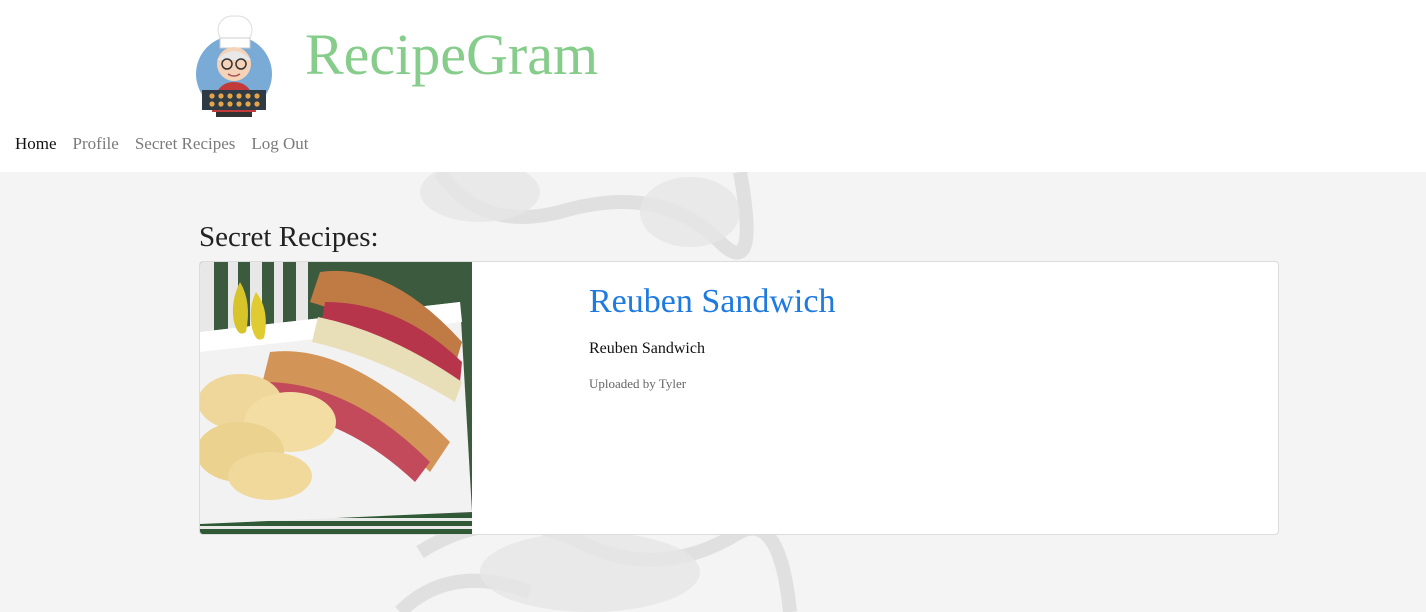 The height and width of the screenshot is (612, 1426). I want to click on chef-grandma-logo-icon, so click(234, 65).